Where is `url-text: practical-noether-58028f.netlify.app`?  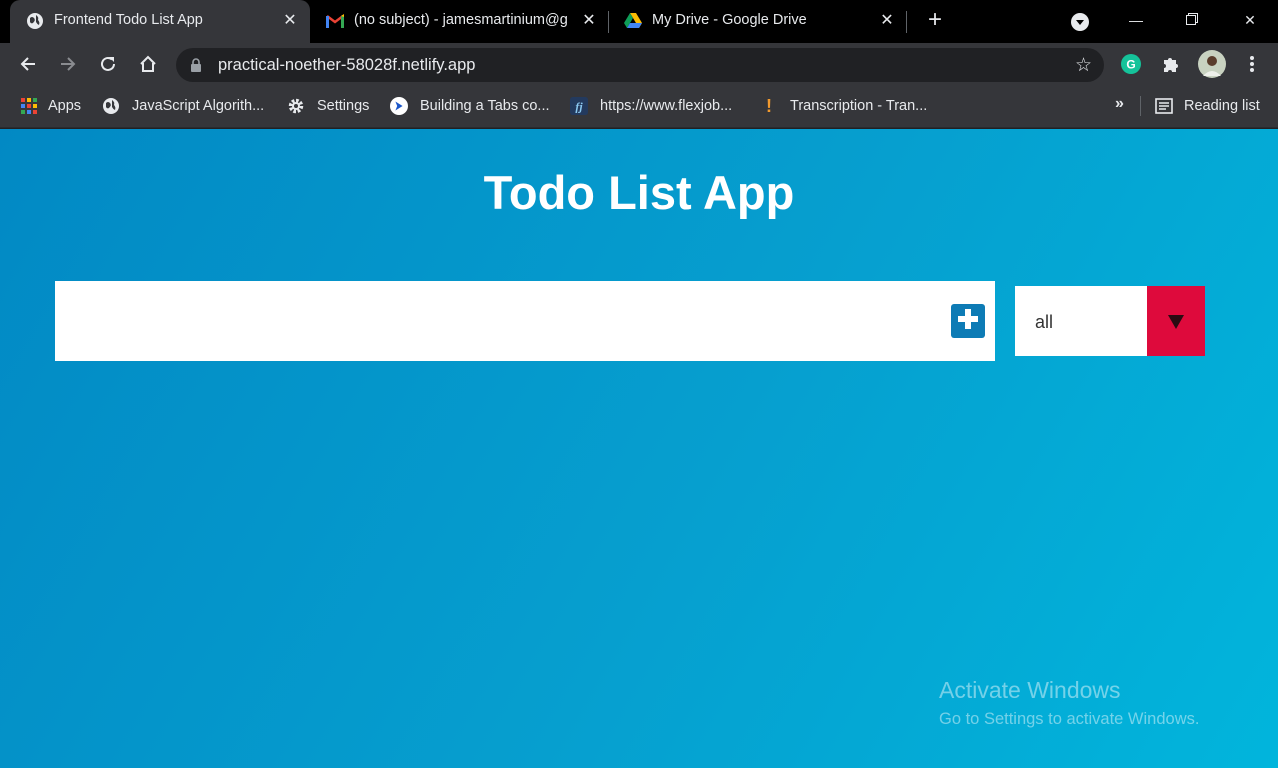
url-text: practical-noether-58028f.netlify.app is located at coordinates (347, 65).